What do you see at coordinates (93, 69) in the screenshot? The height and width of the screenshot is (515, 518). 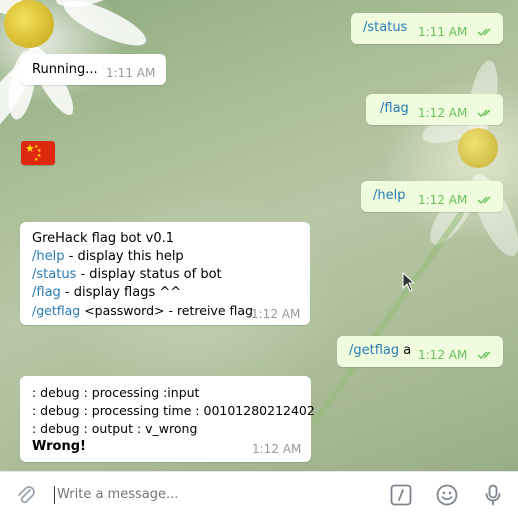 I see `message-incoming: Running... 1:11 AM` at bounding box center [93, 69].